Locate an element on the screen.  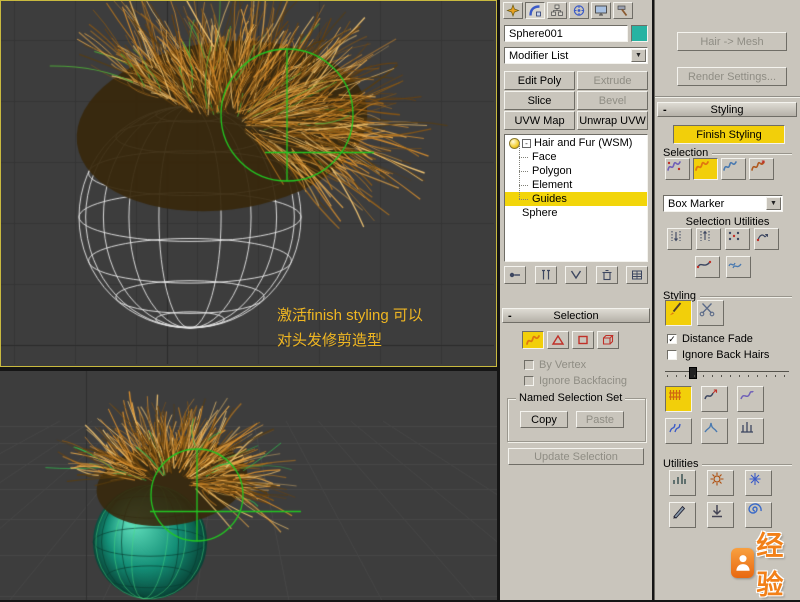
pop-selected-button is located at coordinates (758, 483).